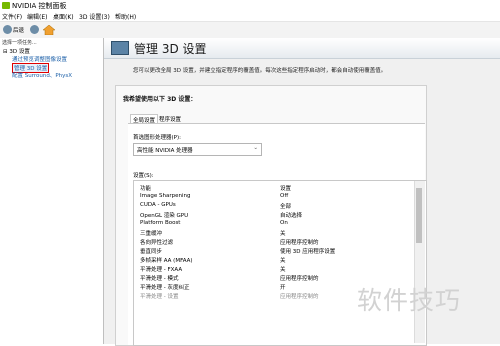  Describe the element at coordinates (12, 16) in the screenshot. I see `menu-file: 文件(F)` at that location.